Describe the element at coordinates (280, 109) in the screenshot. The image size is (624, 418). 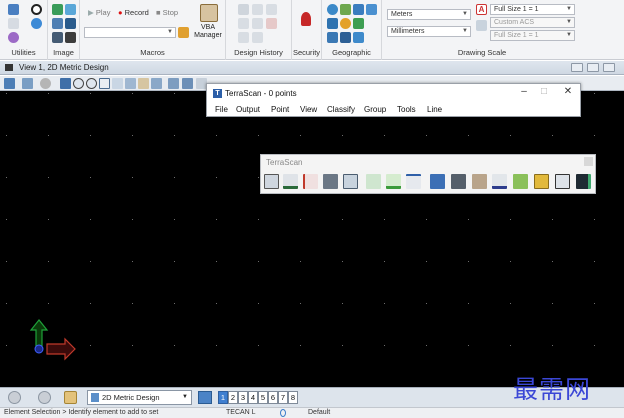
I see `menu-point: Point` at that location.